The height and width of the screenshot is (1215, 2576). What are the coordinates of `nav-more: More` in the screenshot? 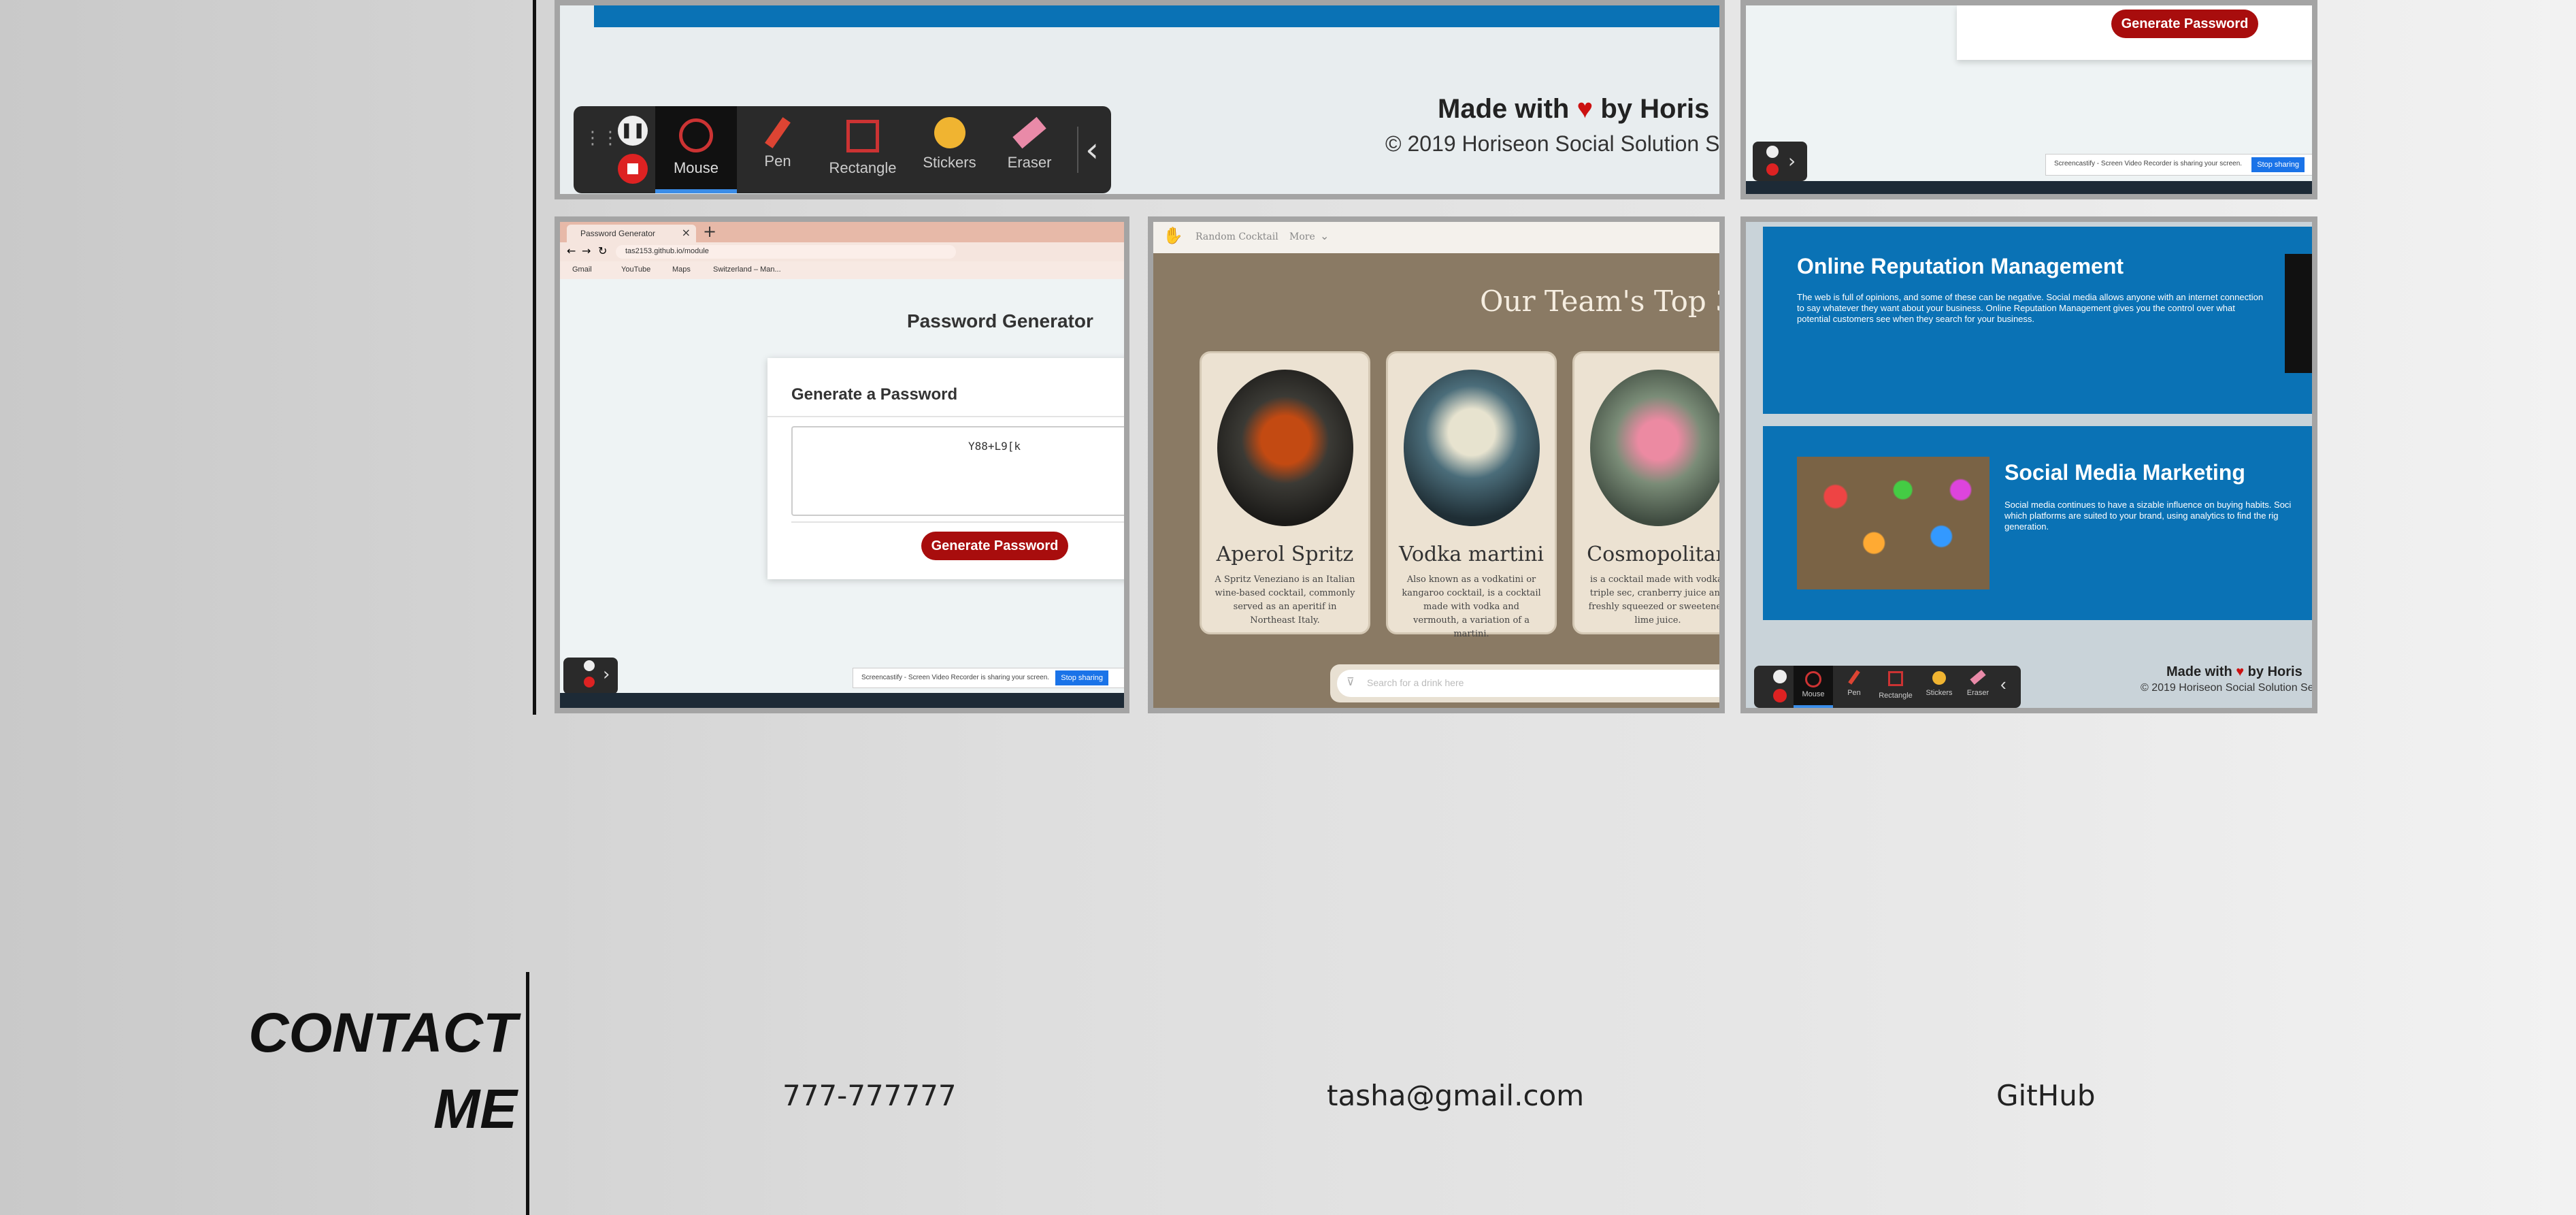 It's located at (1302, 237).